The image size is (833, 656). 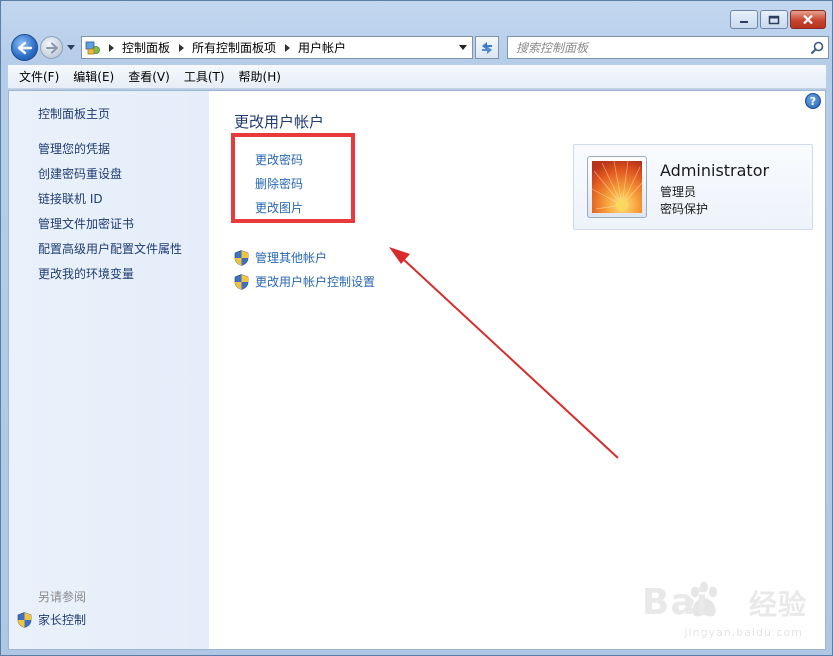 I want to click on manage-other-accounts-link: 管理其他帐户, so click(x=280, y=257).